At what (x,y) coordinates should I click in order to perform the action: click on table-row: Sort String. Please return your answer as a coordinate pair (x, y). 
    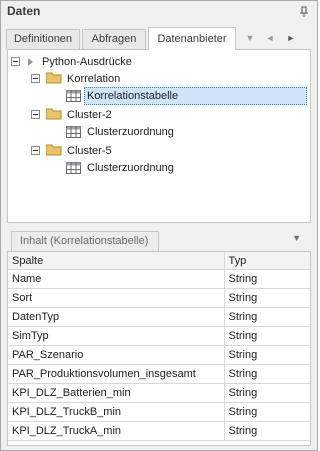
    Looking at the image, I should click on (159, 298).